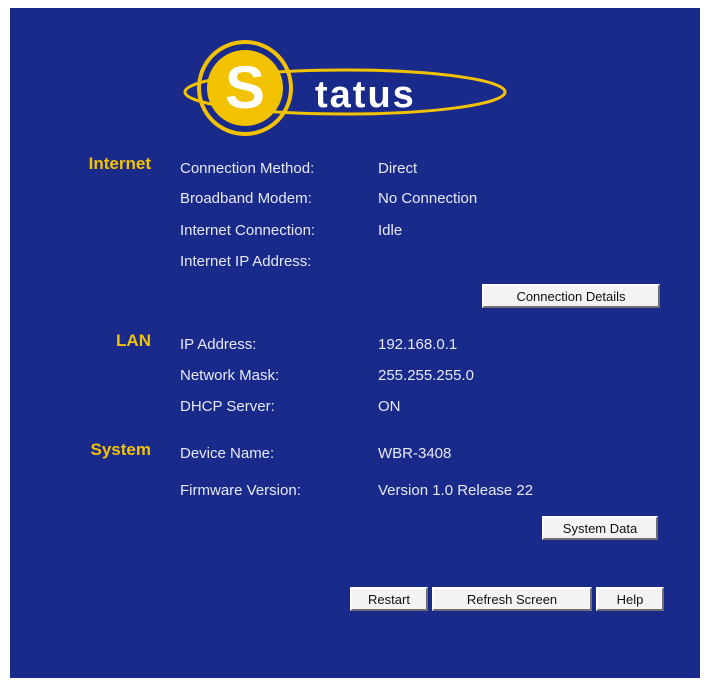  Describe the element at coordinates (456, 490) in the screenshot. I see `firmware-version-value: Version 1.0 Release 22` at that location.